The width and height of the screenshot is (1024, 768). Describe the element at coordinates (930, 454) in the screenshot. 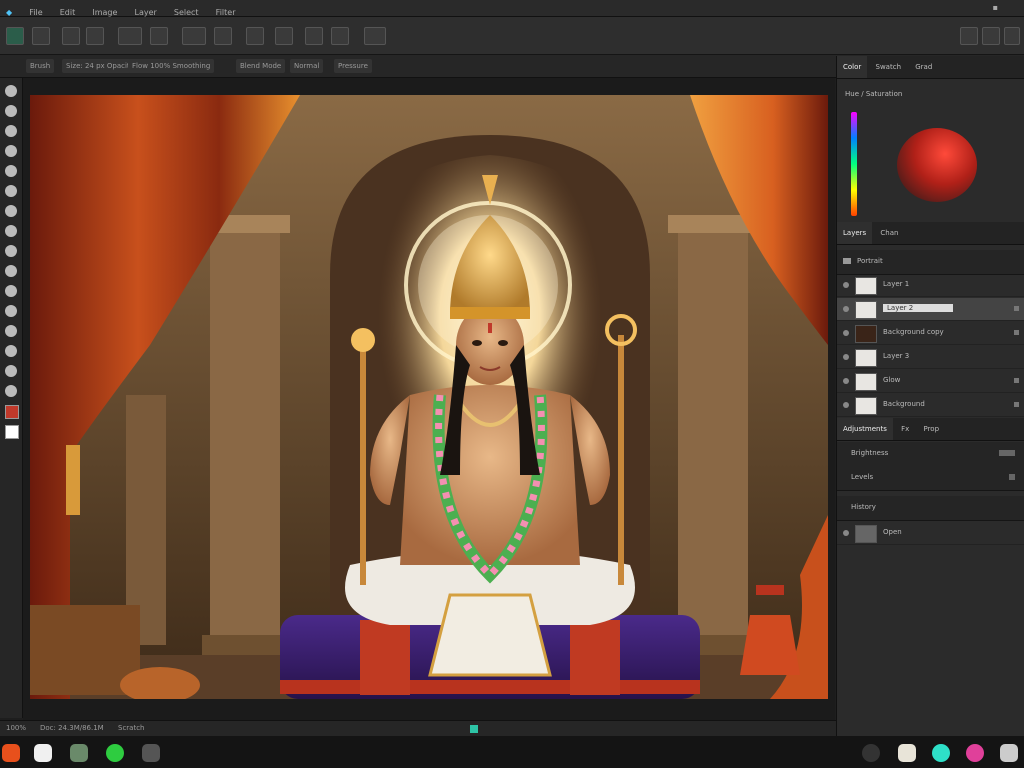

I see `adjust-row-brightness: Brightness` at that location.